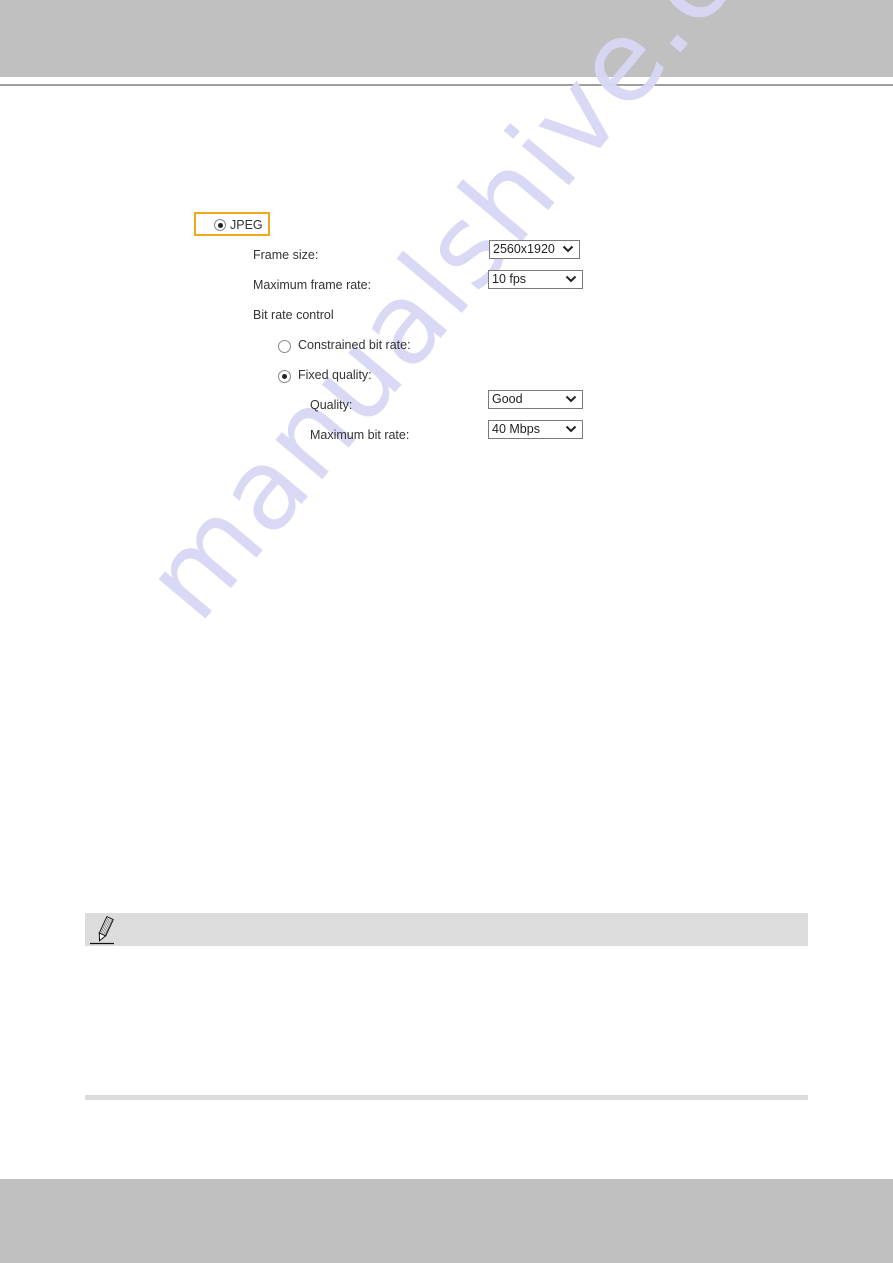 Image resolution: width=893 pixels, height=1263 pixels. What do you see at coordinates (524, 249) in the screenshot?
I see `frame-size-value: 2560x1920` at bounding box center [524, 249].